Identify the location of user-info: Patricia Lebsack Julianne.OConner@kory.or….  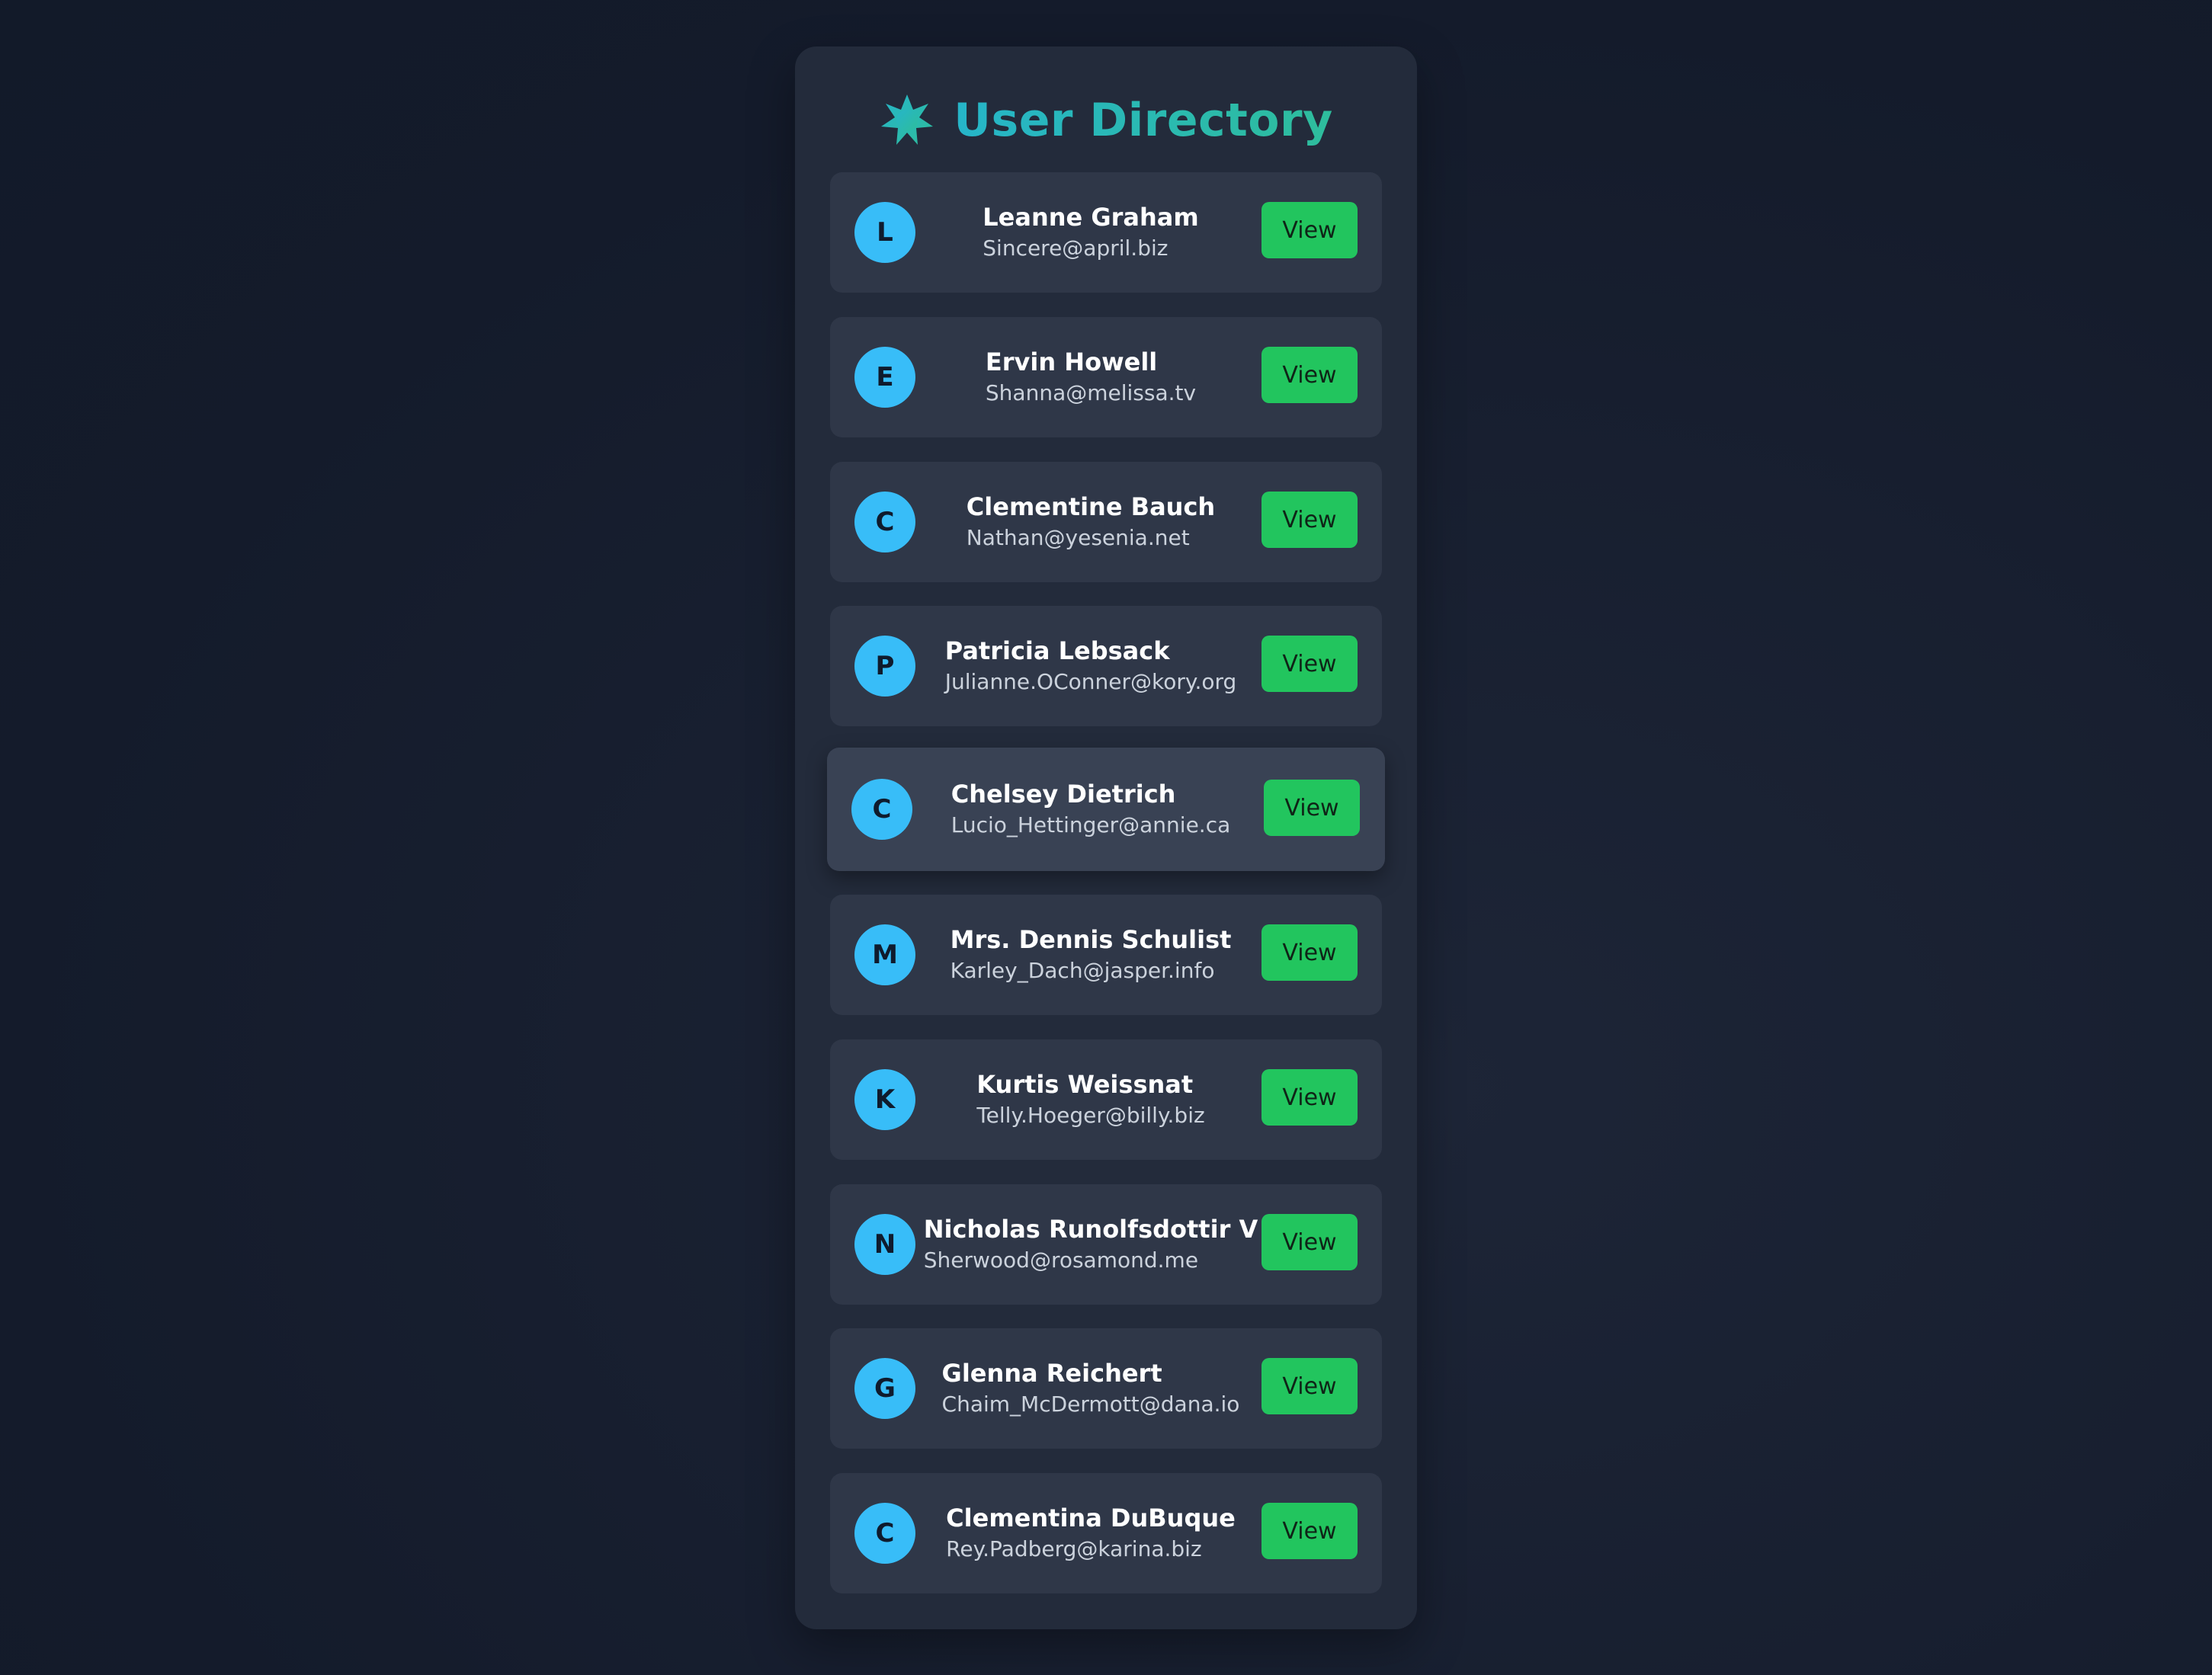
(1090, 666).